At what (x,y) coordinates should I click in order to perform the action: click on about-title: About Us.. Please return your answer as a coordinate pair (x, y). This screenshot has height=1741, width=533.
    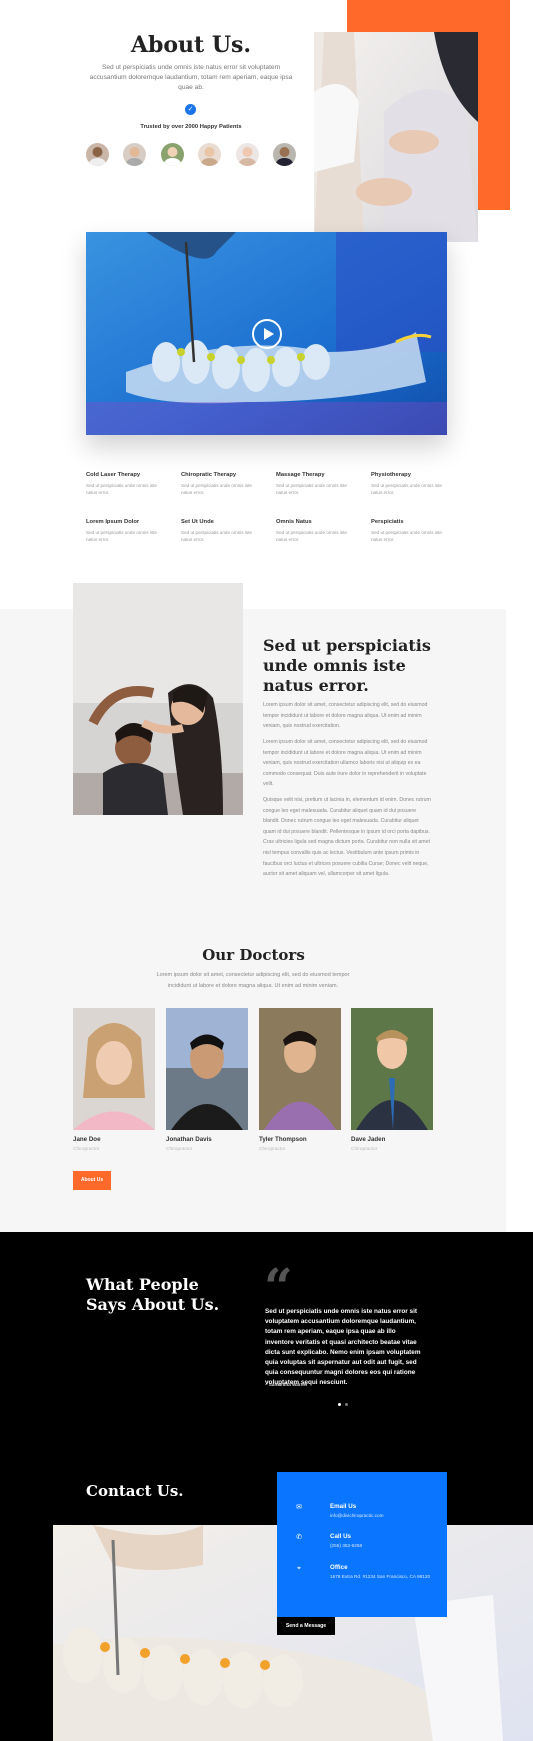
    Looking at the image, I should click on (191, 45).